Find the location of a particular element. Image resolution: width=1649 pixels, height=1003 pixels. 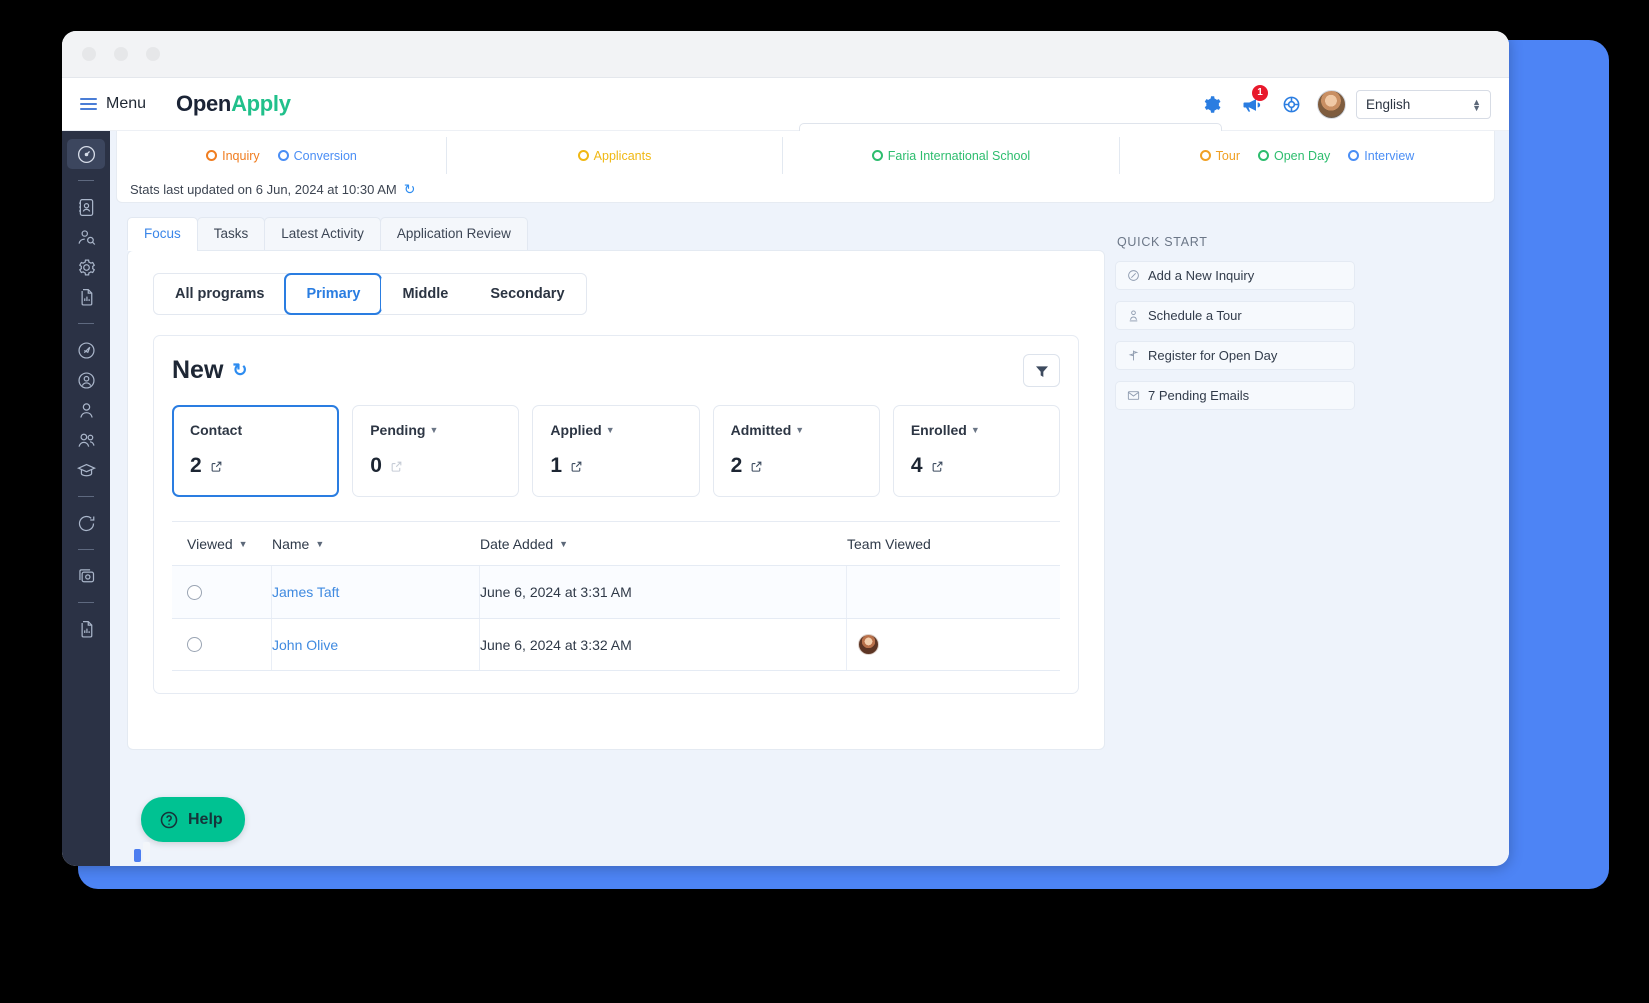

graduation-cap-icon is located at coordinates (86, 469).